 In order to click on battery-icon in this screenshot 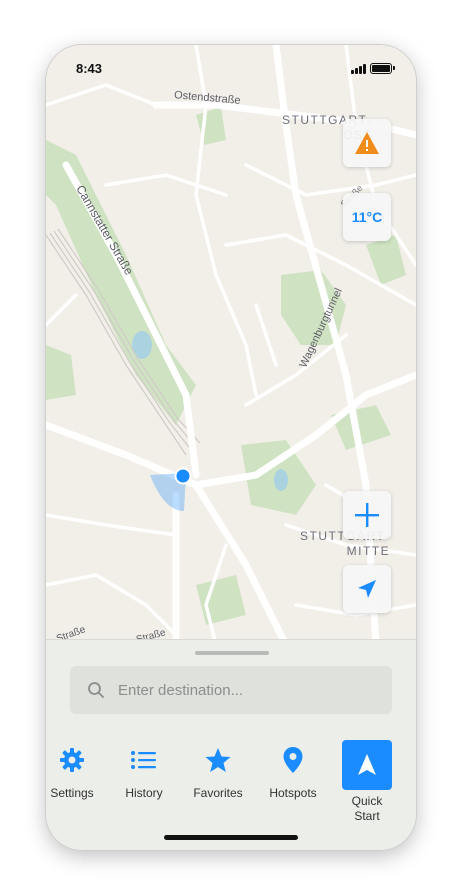, I will do `click(382, 68)`.